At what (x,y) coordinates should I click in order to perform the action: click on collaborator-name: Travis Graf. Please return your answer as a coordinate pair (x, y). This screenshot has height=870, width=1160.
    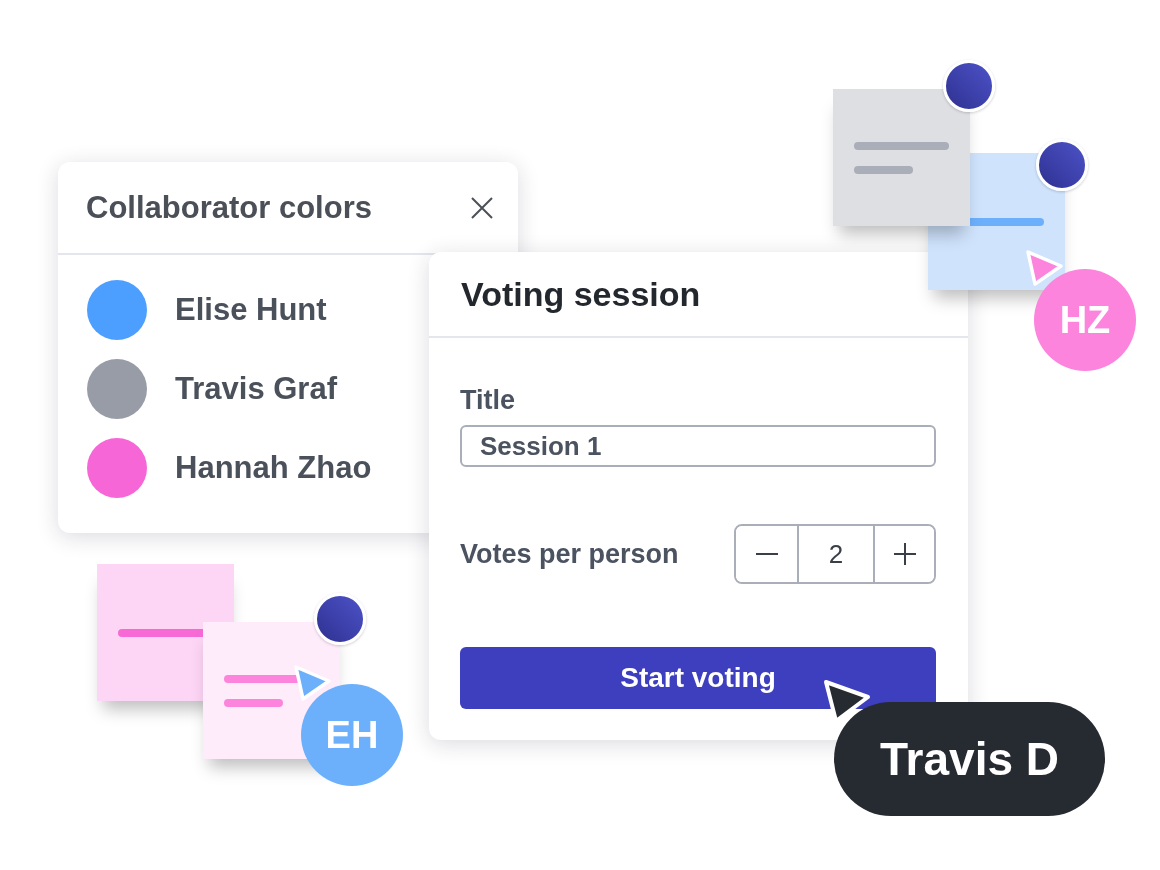
    Looking at the image, I should click on (256, 389).